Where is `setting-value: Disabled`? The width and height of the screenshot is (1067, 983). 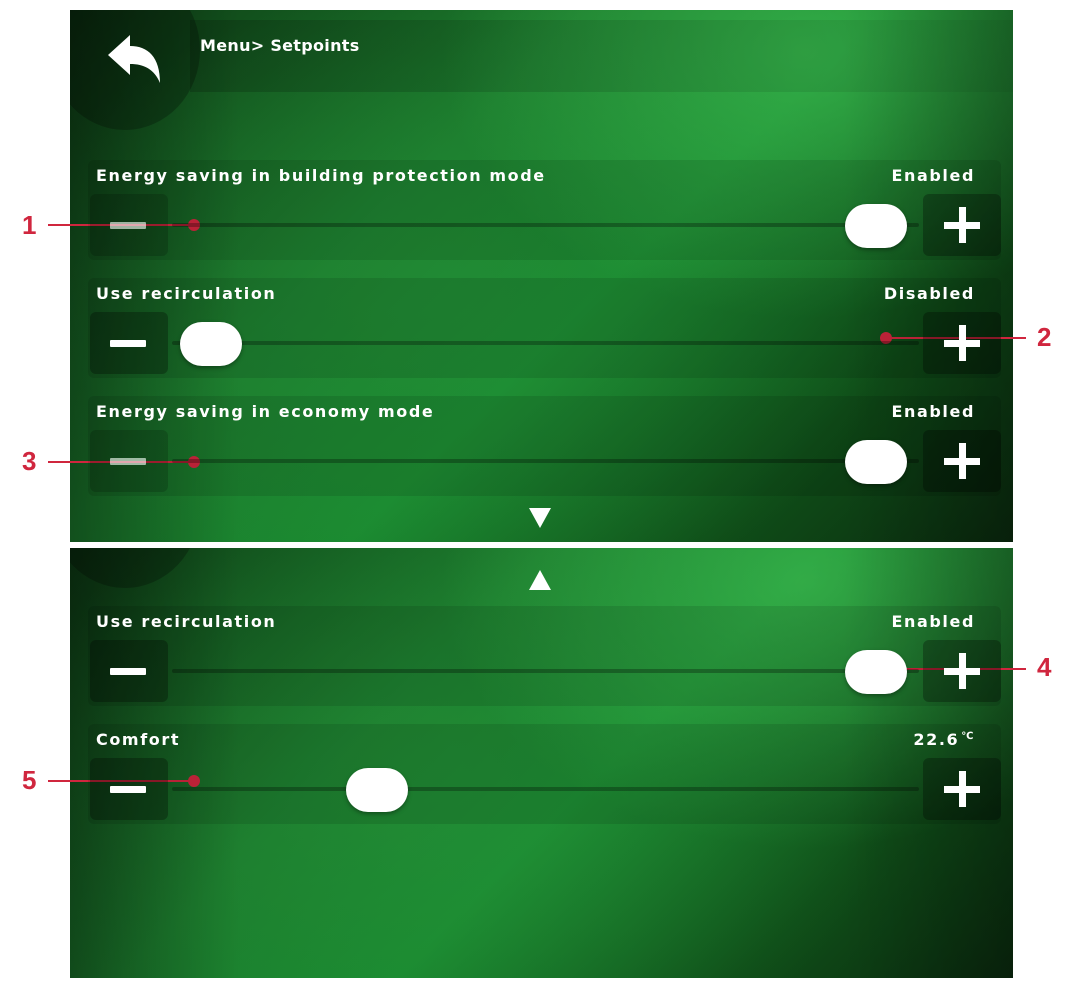 setting-value: Disabled is located at coordinates (929, 293).